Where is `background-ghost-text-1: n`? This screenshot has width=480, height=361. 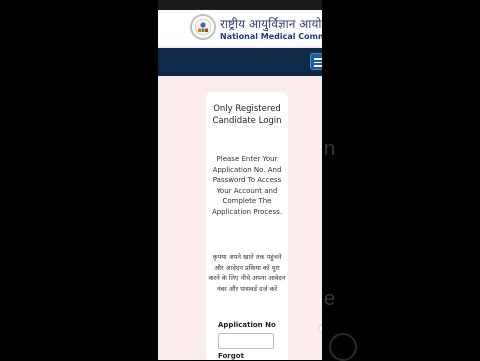
background-ghost-text-1: n is located at coordinates (330, 149).